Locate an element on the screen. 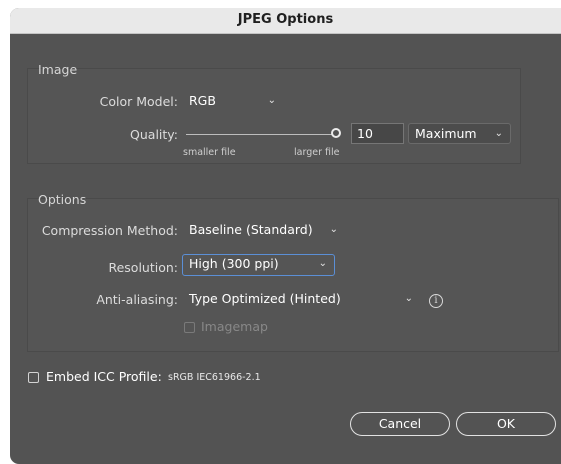 The height and width of the screenshot is (464, 561). icc-profile-name: sRGB IEC61966-2.1 is located at coordinates (214, 377).